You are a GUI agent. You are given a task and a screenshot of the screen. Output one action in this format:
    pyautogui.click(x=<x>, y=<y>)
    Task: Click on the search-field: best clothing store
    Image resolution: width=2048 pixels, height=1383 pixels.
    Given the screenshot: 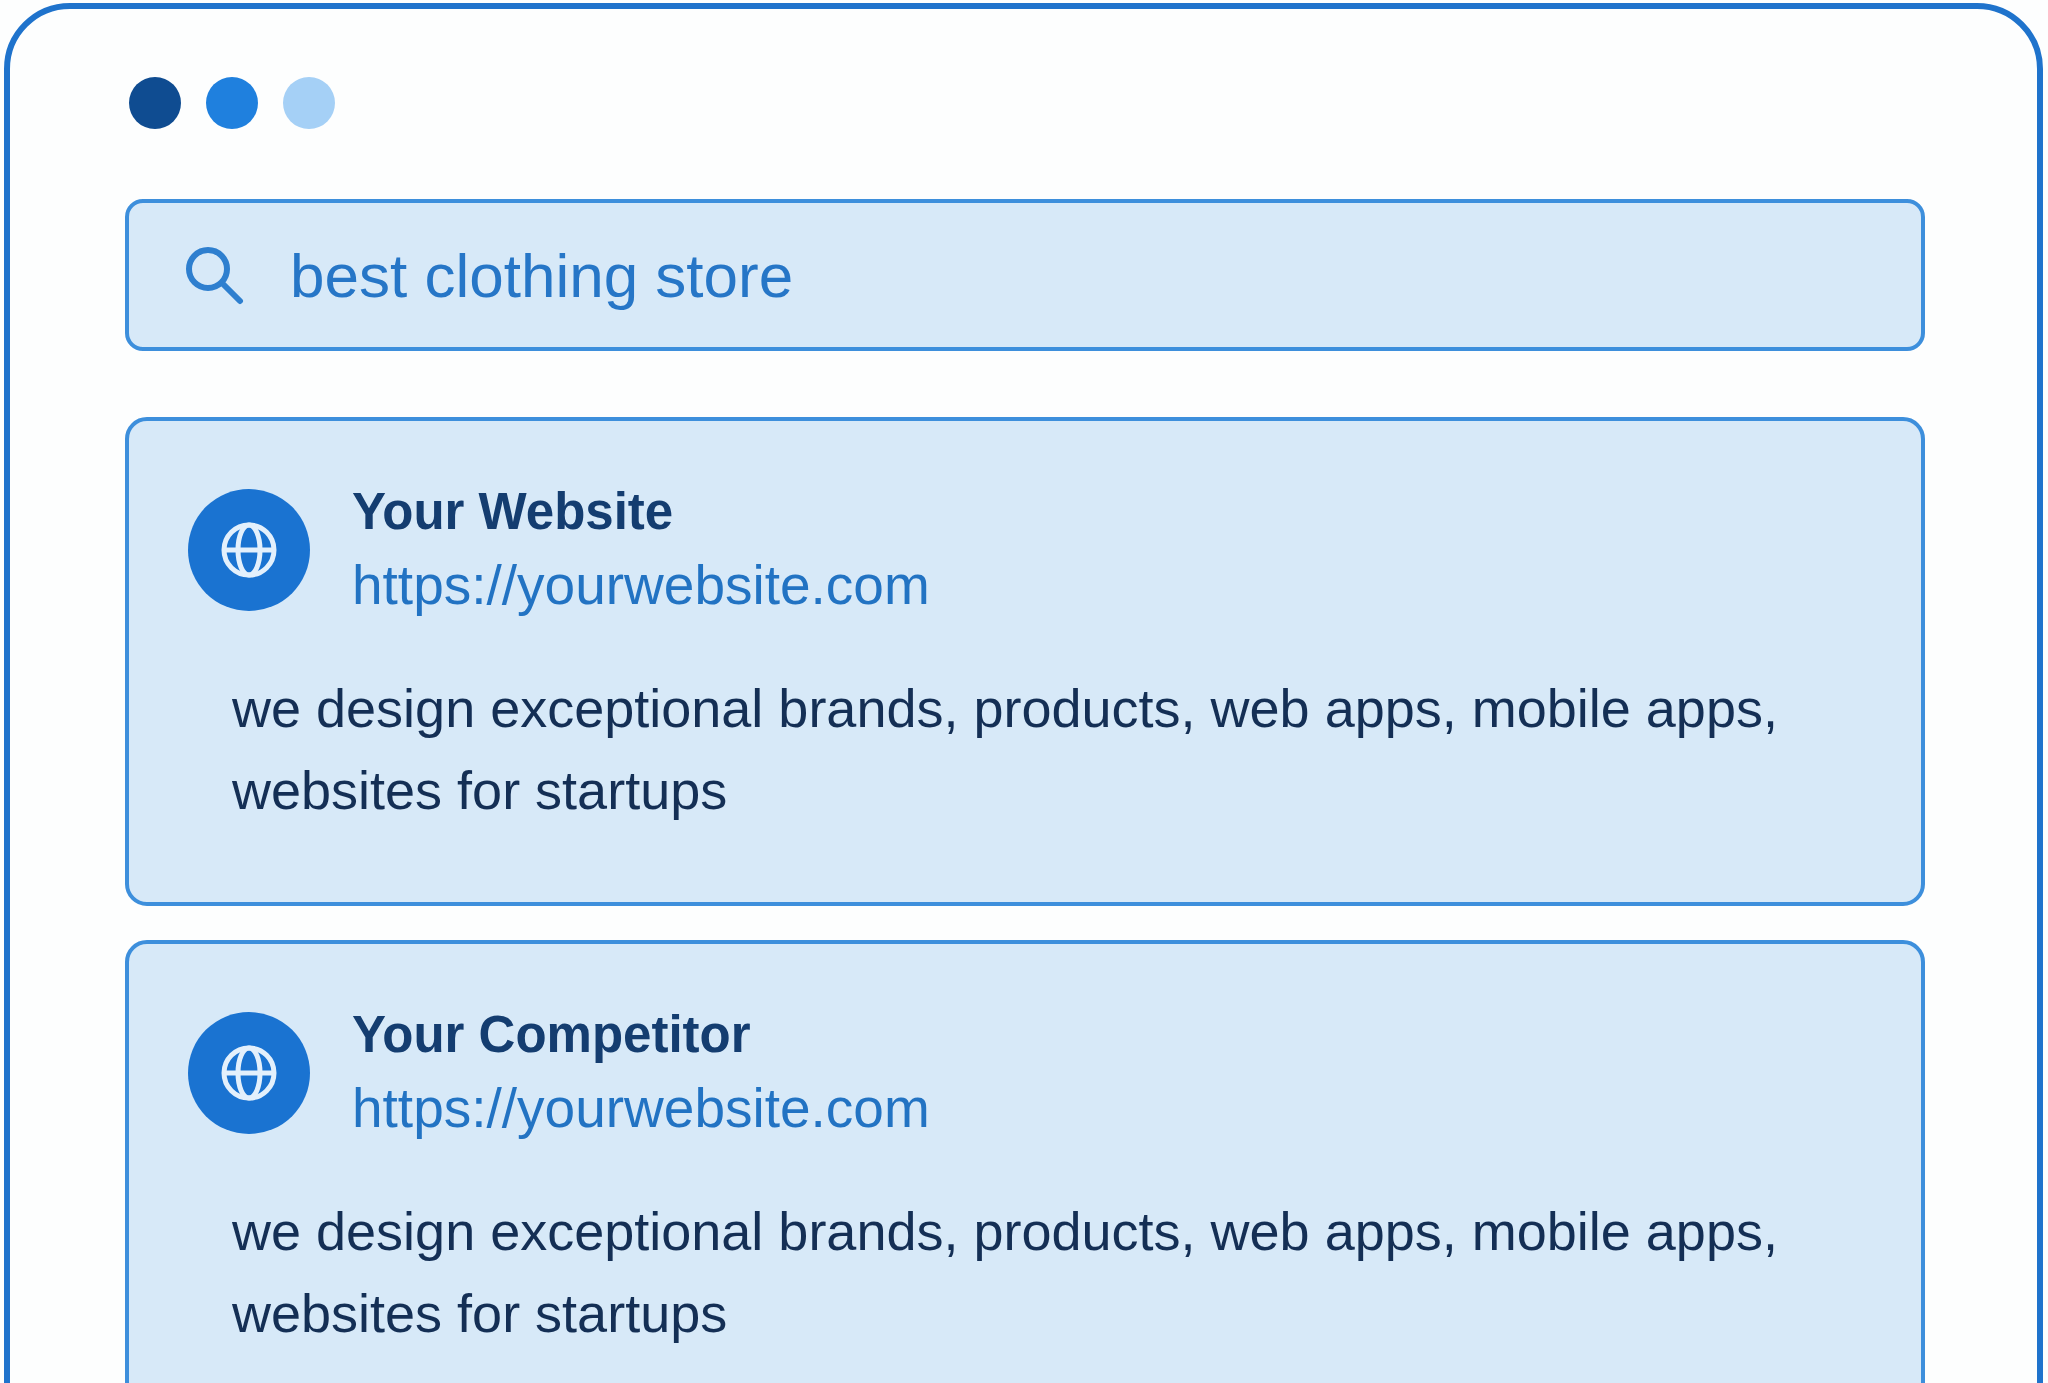 What is the action you would take?
    pyautogui.click(x=1025, y=275)
    